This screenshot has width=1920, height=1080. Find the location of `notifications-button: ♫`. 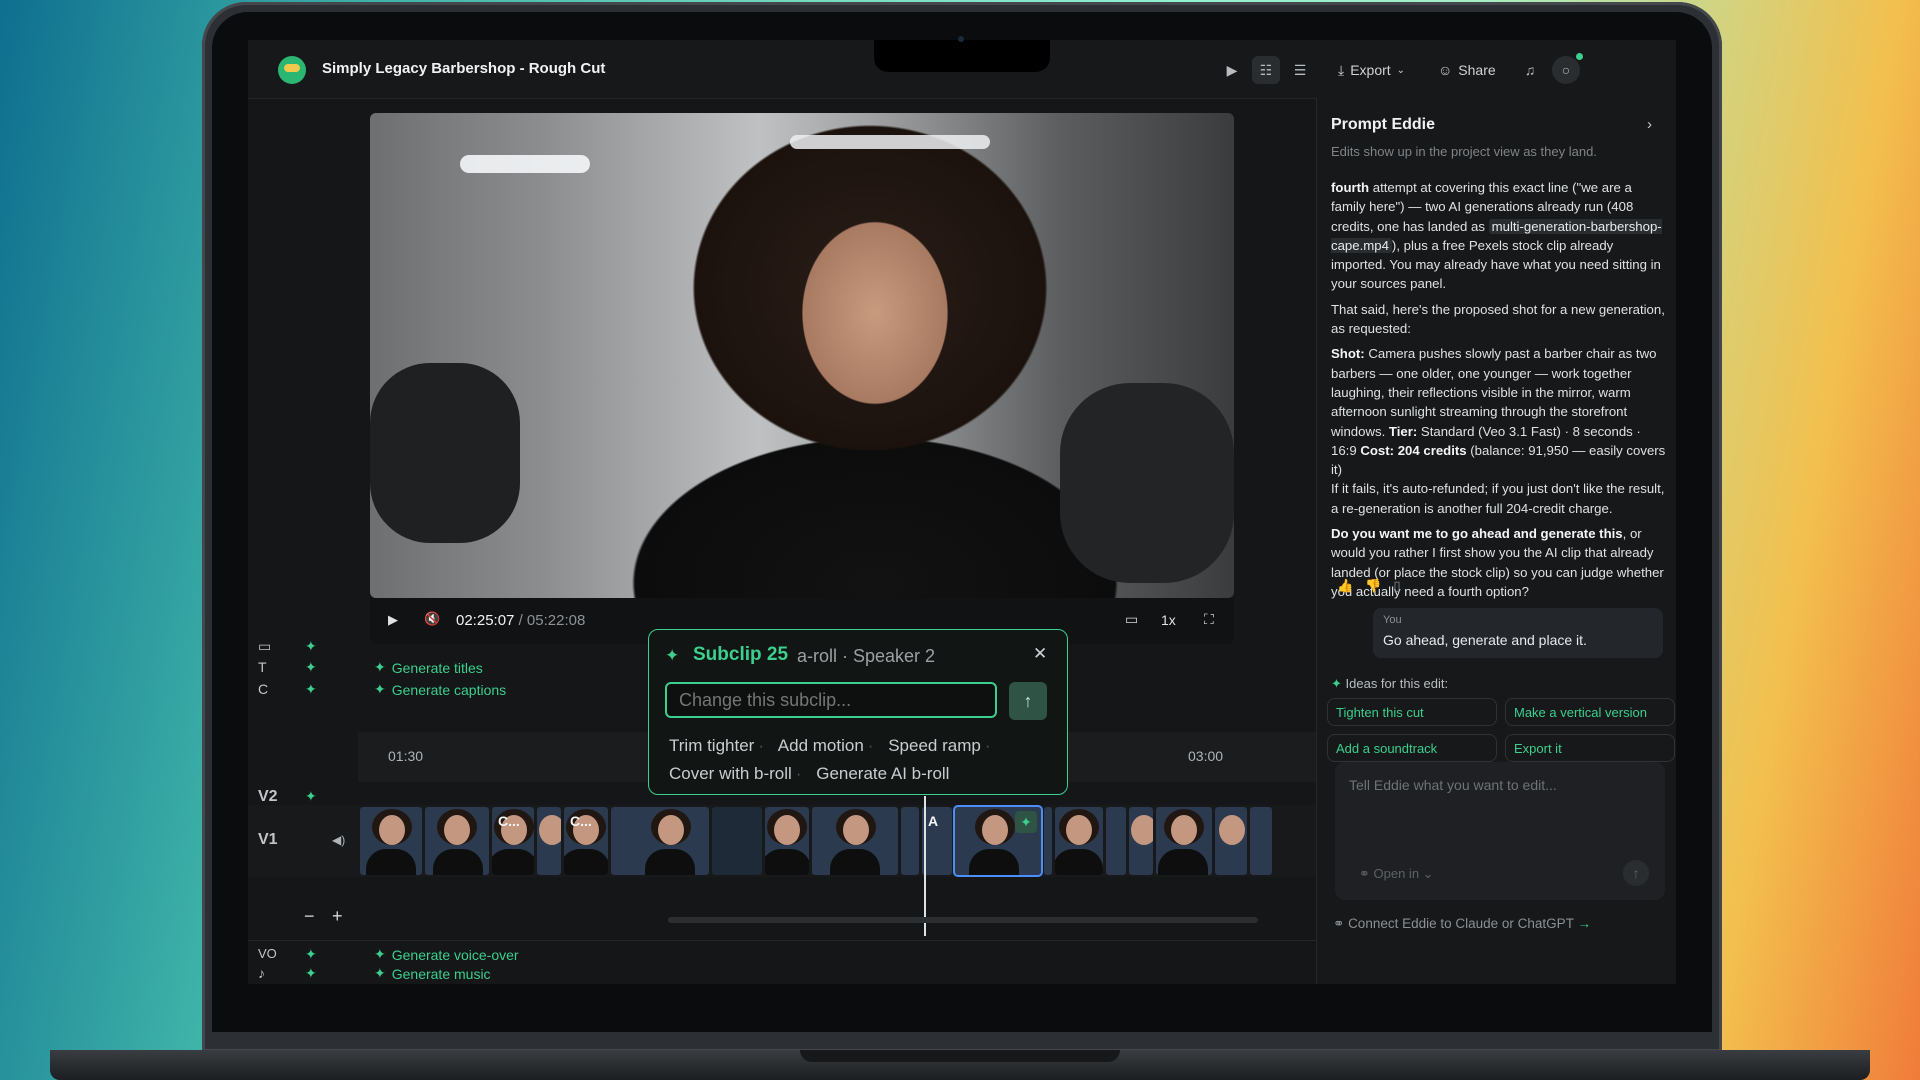

notifications-button: ♫ is located at coordinates (1530, 70).